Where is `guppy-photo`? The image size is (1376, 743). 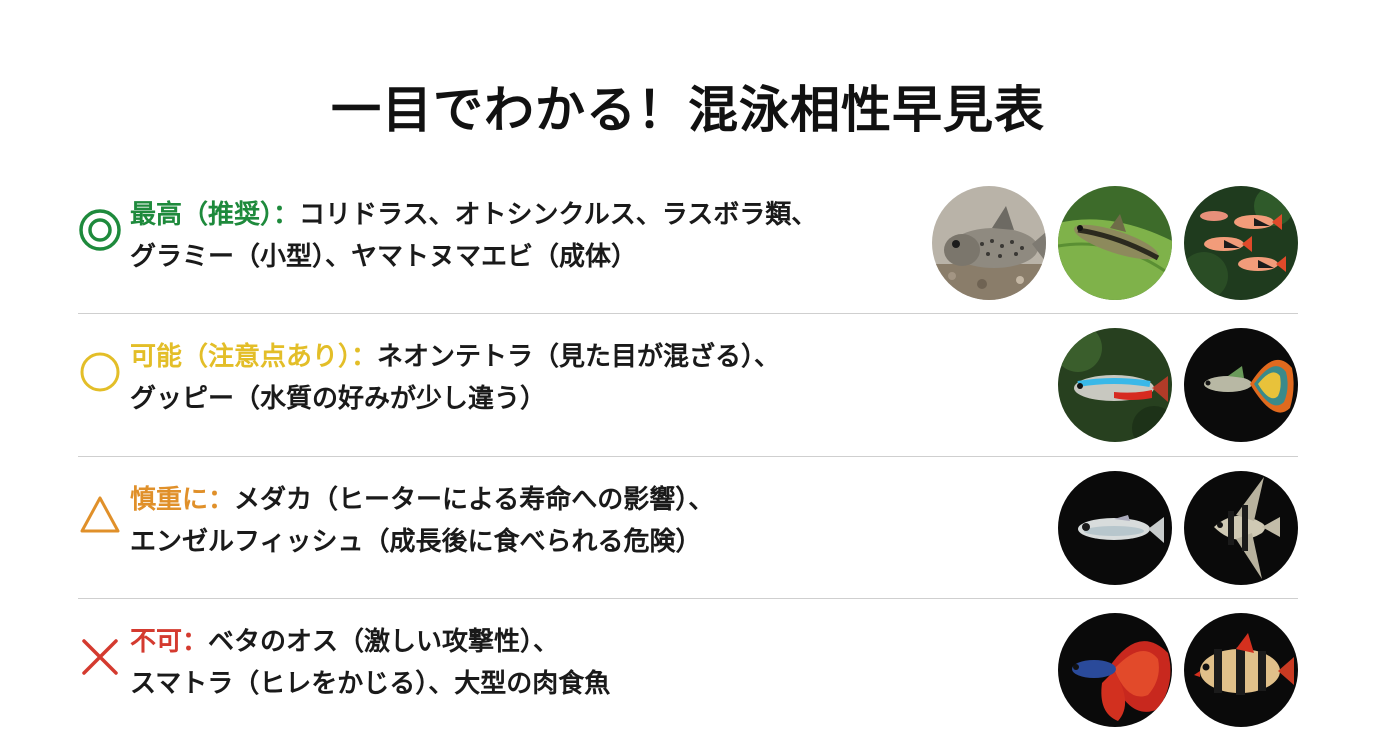 guppy-photo is located at coordinates (1241, 385).